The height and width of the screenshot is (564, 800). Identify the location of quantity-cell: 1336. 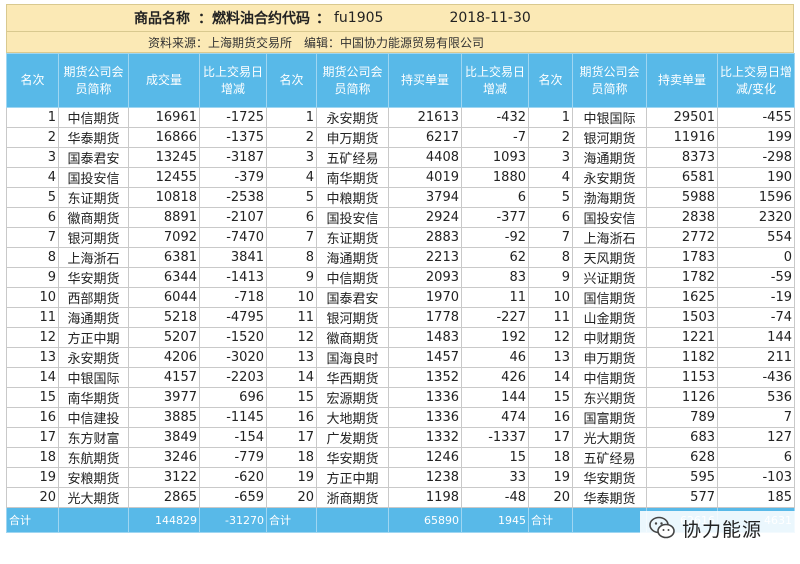
(425, 397).